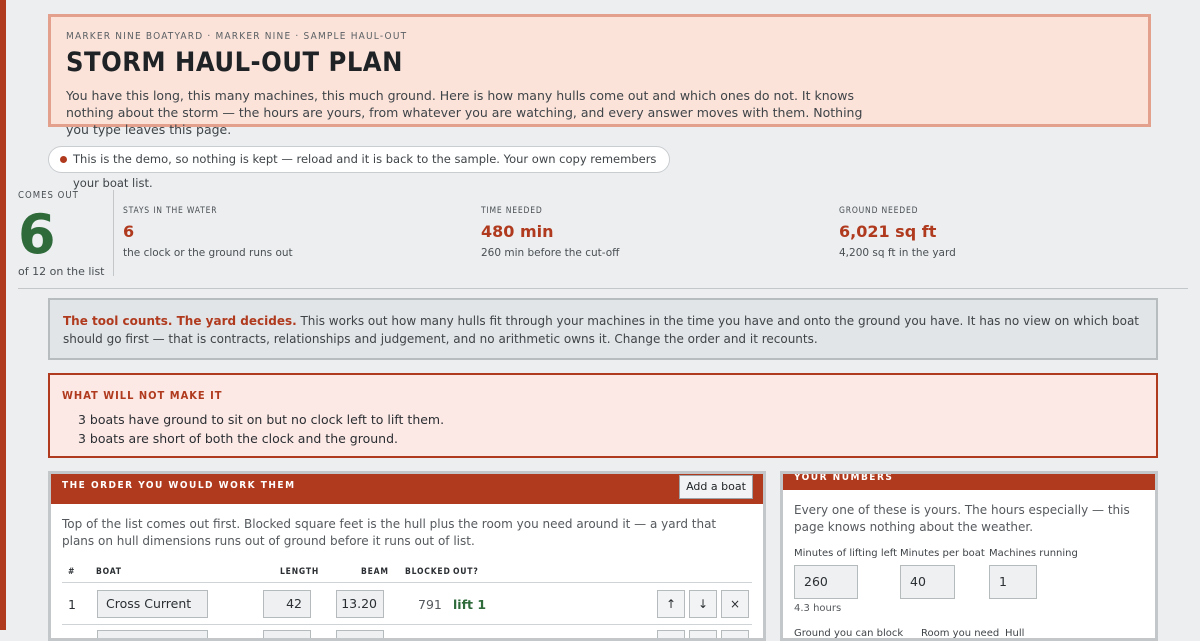  Describe the element at coordinates (735, 634) in the screenshot. I see `remove-boat-button` at that location.